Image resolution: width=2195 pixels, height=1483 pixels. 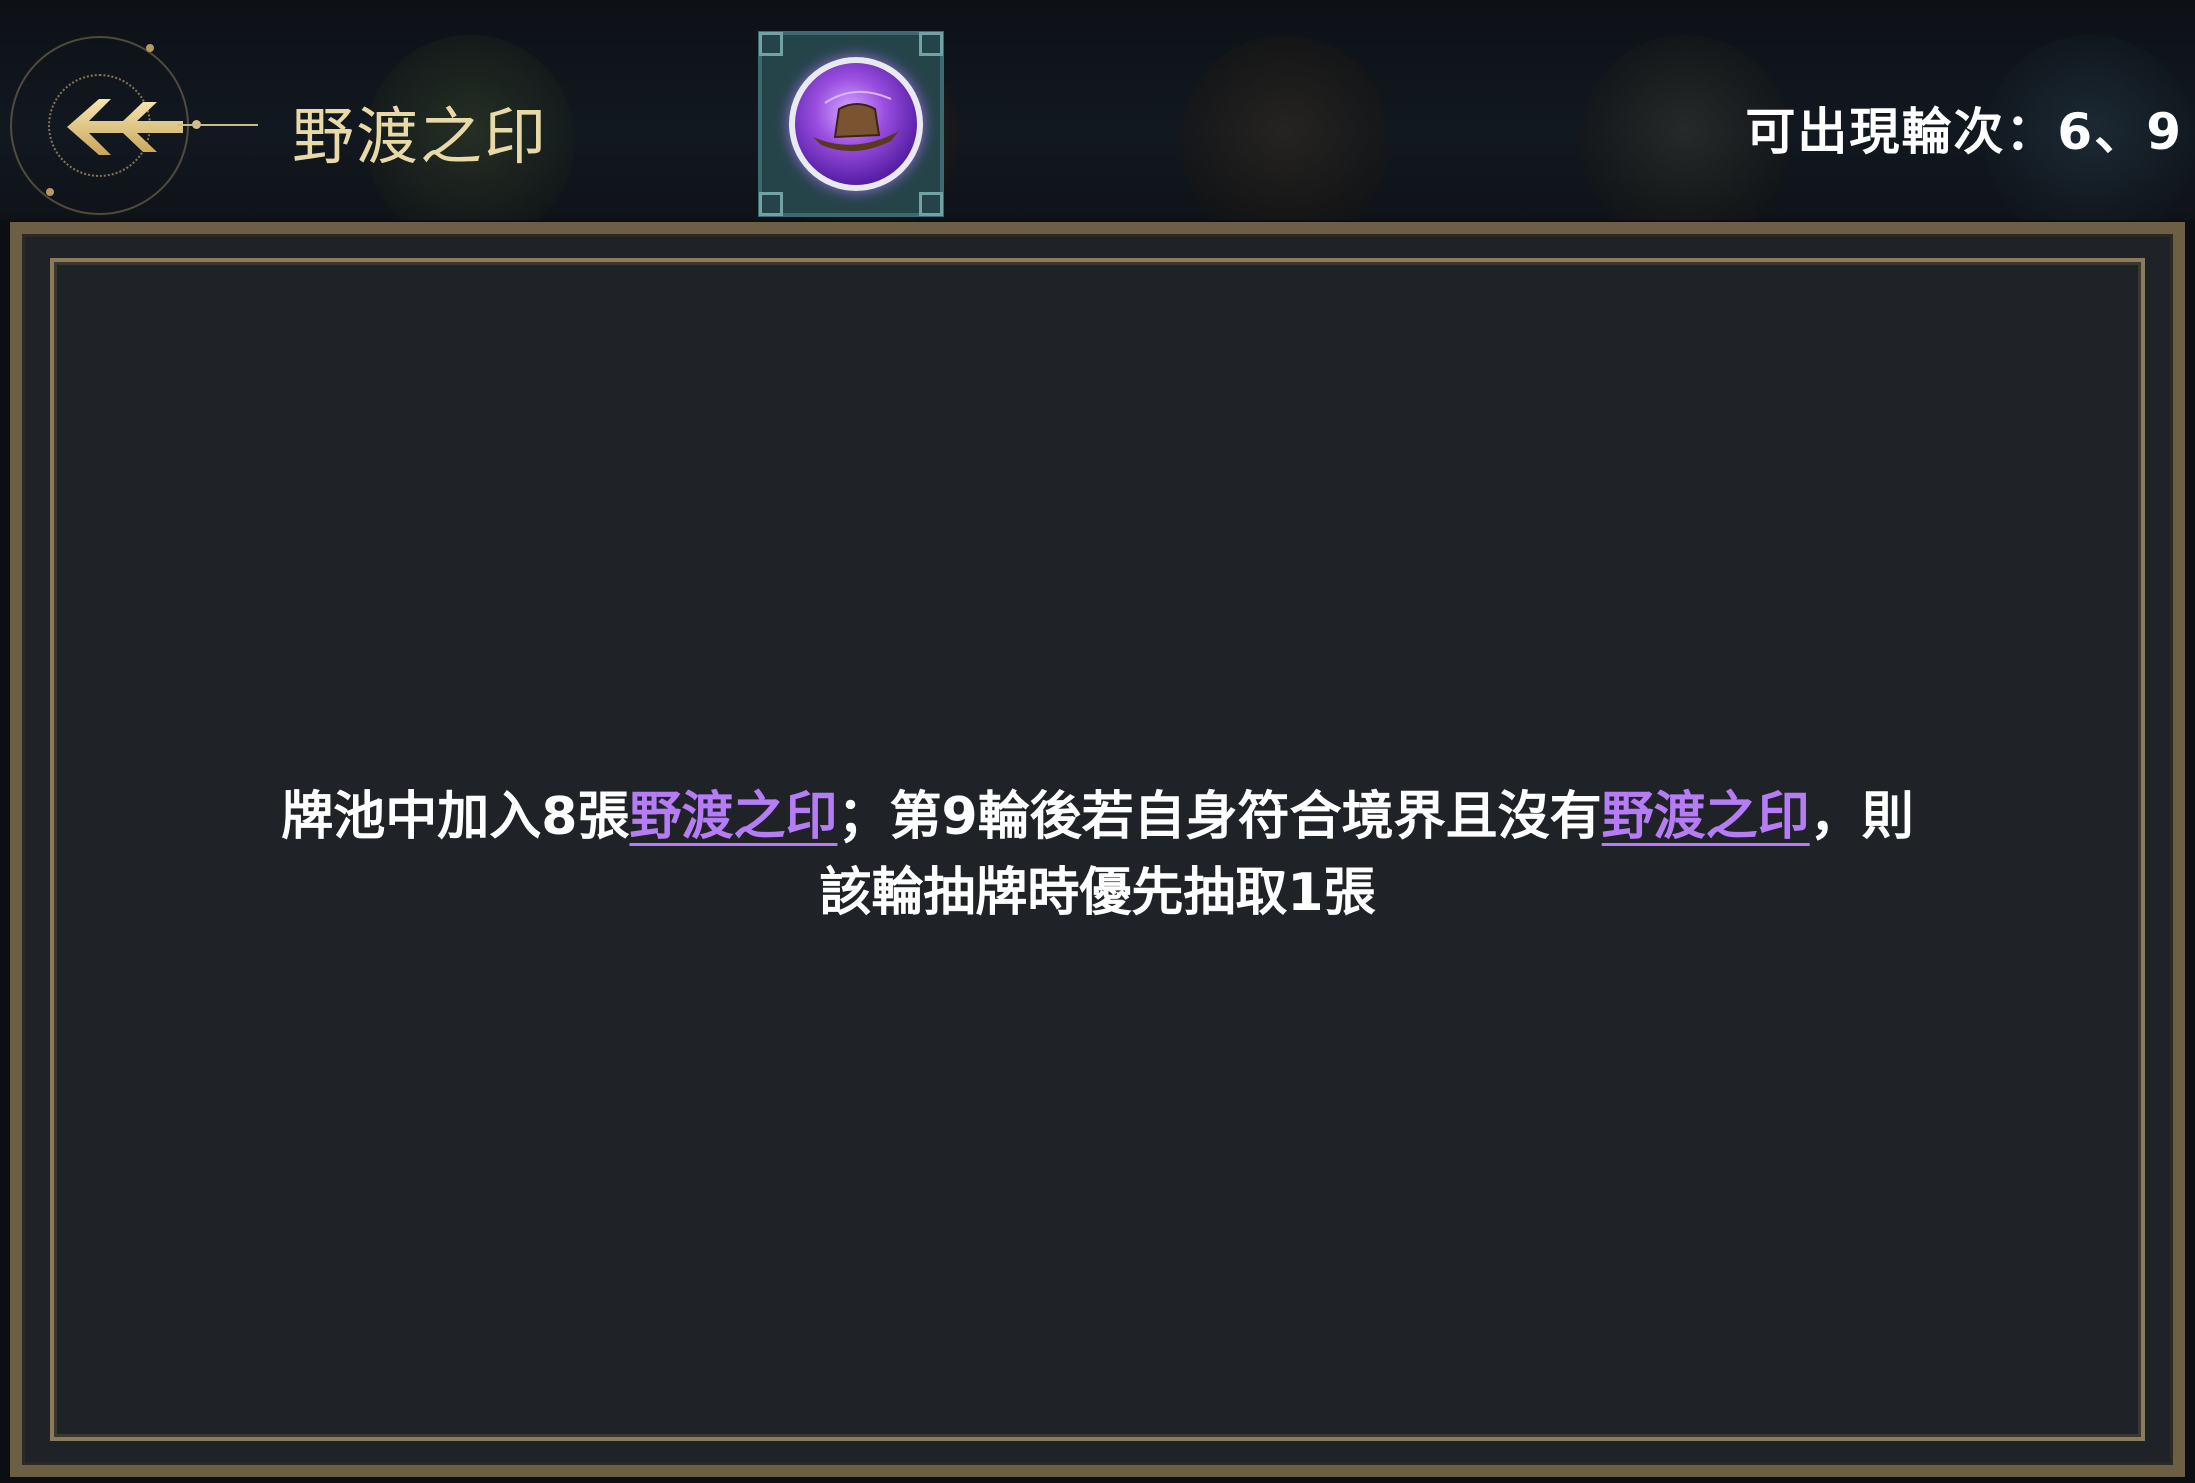 I want to click on background-seal-orb, so click(x=1285, y=127).